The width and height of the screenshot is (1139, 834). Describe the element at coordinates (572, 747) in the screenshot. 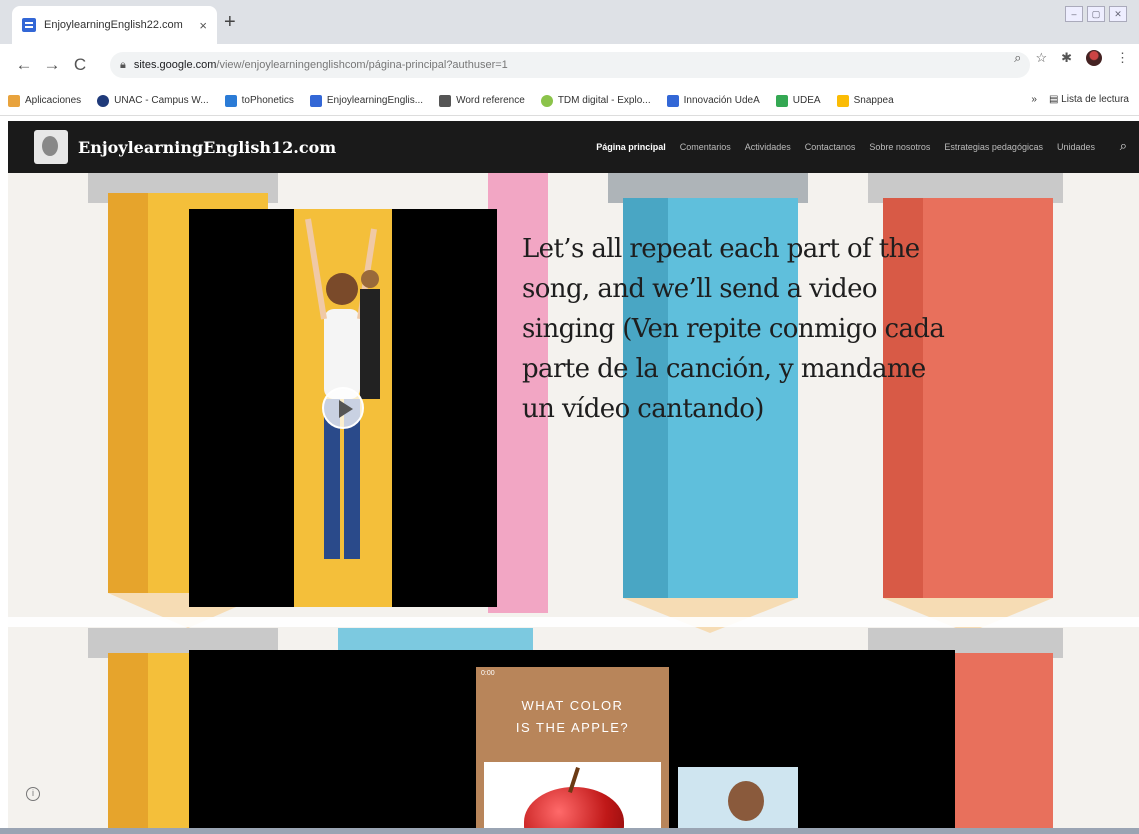

I see `video-thumbnail: 0:00 WHAT COLOR IS THE APPLE?` at that location.